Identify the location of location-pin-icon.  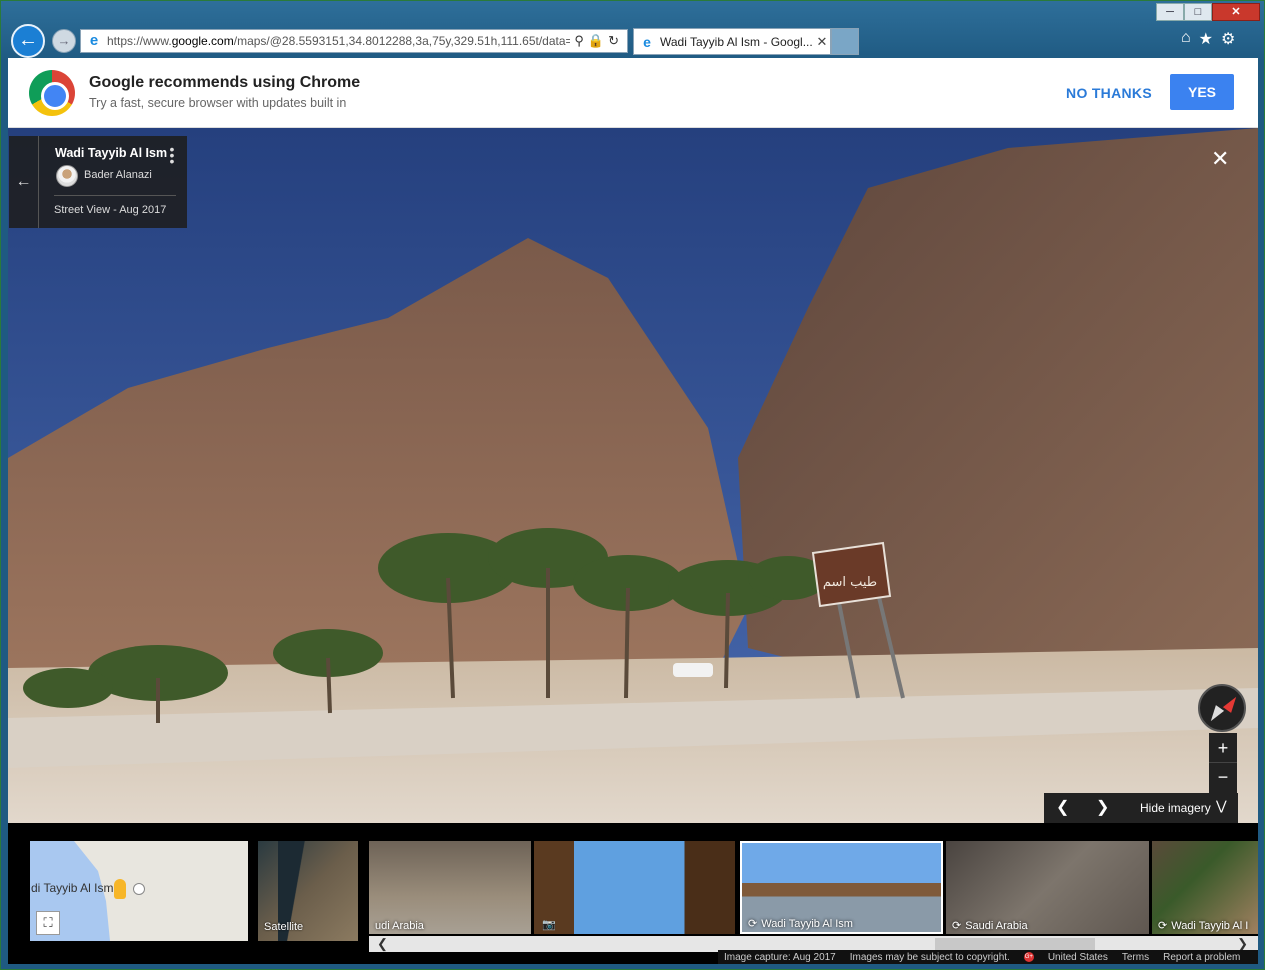
(139, 889).